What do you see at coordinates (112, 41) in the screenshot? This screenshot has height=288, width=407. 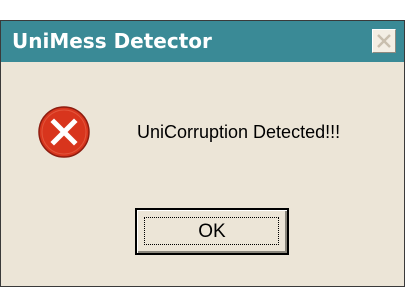 I see `dialog-title: UniMess Detector` at bounding box center [112, 41].